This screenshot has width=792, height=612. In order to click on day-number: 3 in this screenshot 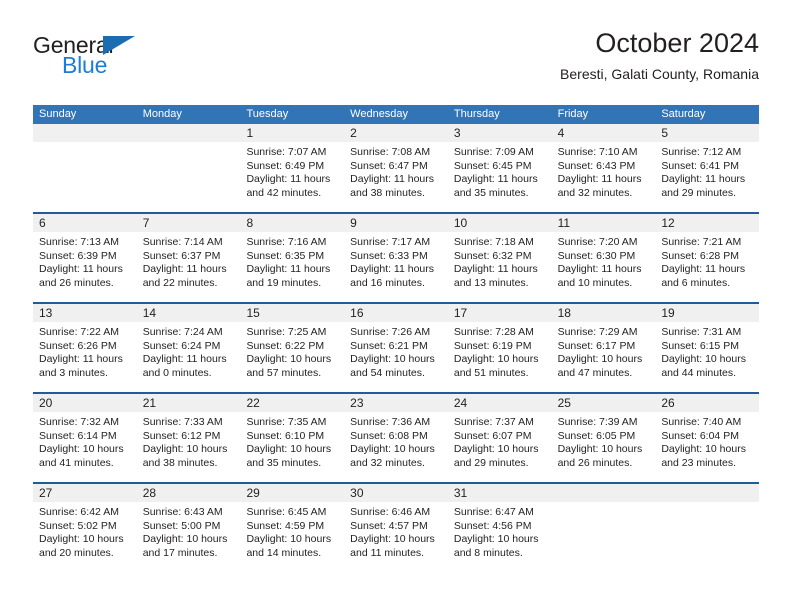, I will do `click(500, 133)`.